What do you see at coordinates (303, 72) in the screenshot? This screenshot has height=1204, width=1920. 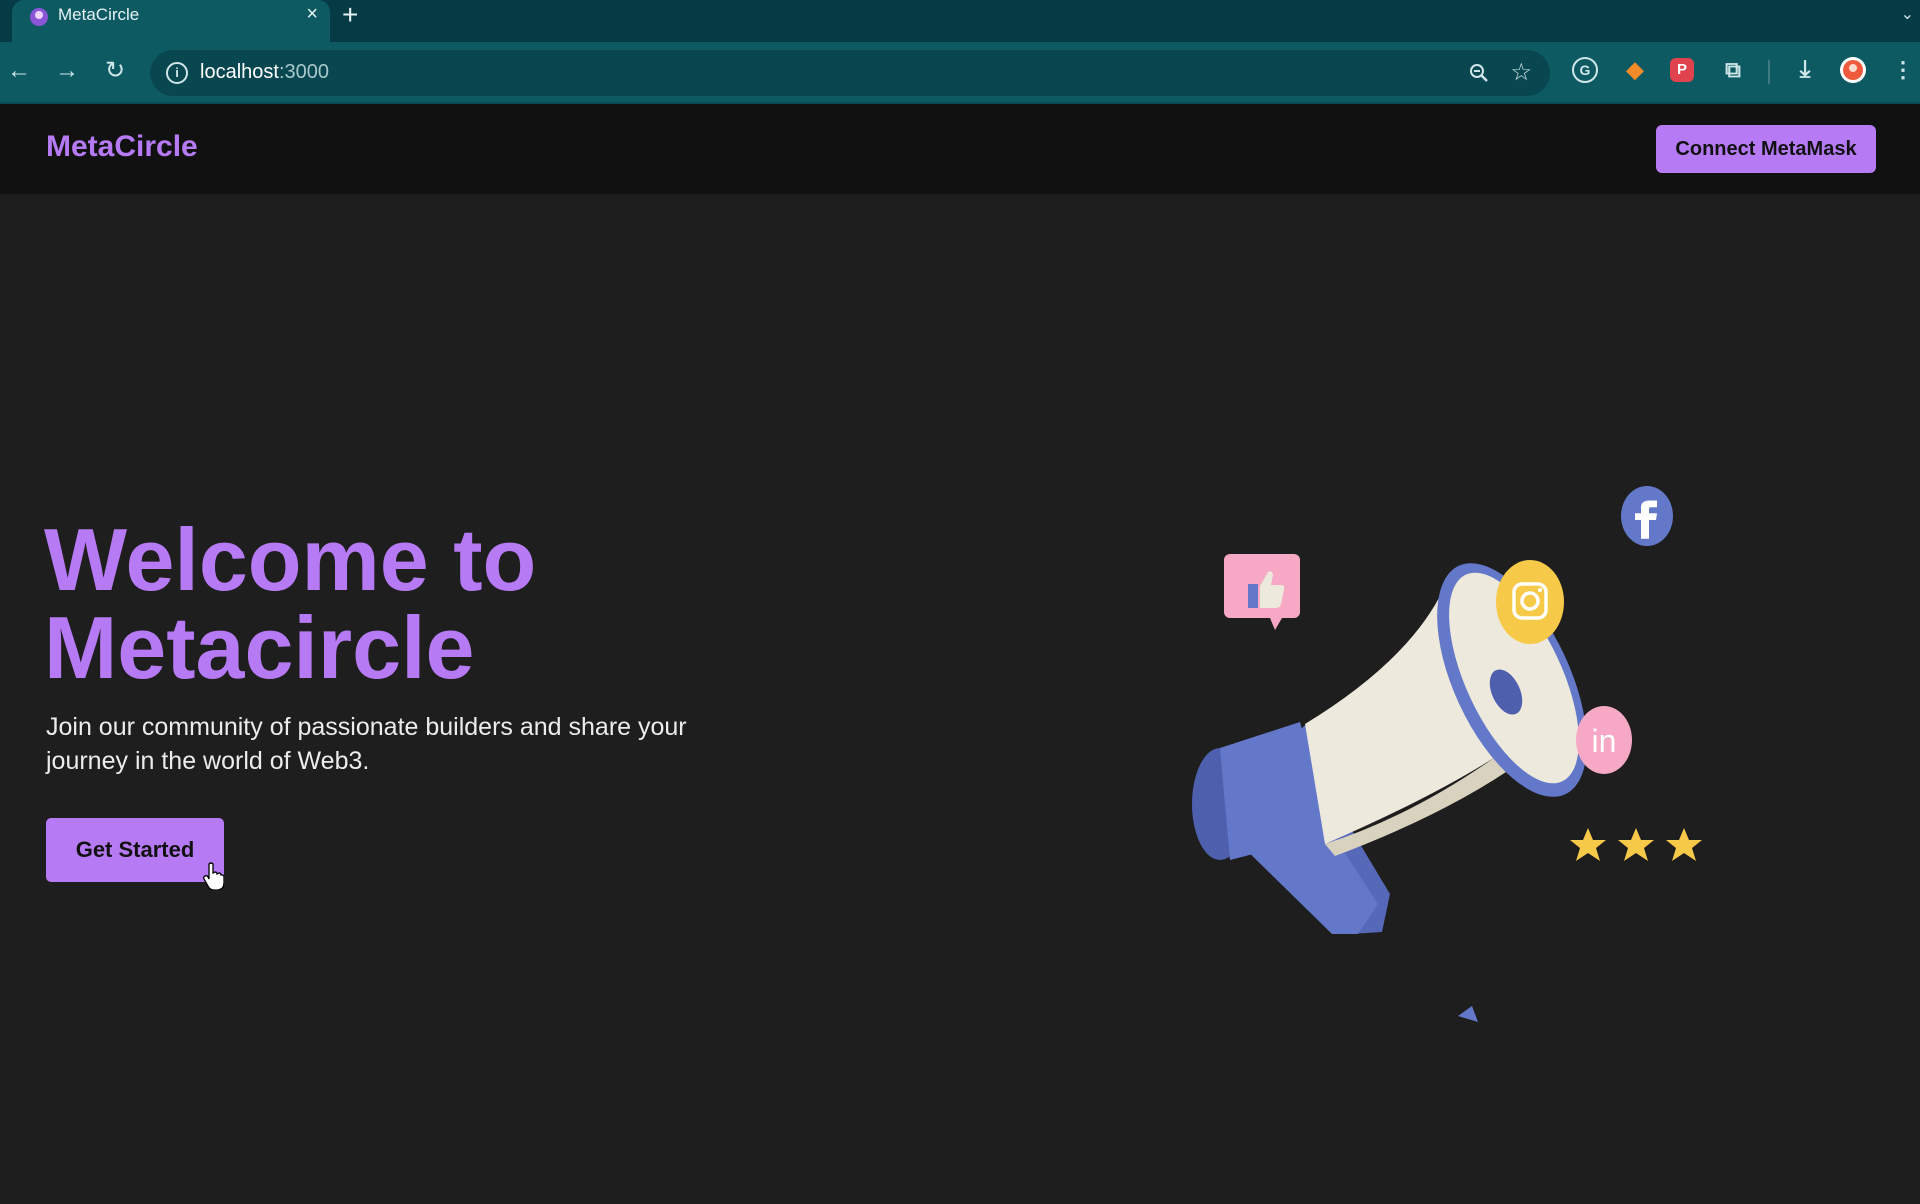 I see `url-port: :3000` at bounding box center [303, 72].